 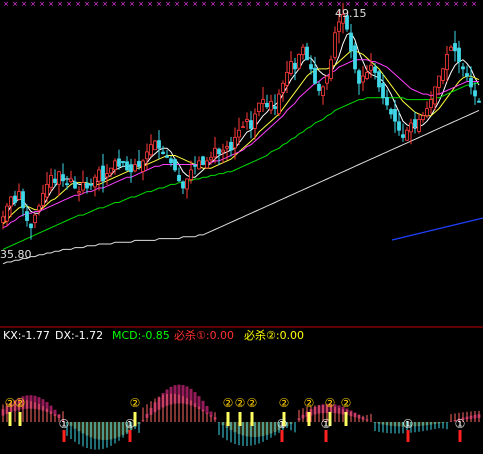 What do you see at coordinates (16, 254) in the screenshot?
I see `low-price-label: 35.80` at bounding box center [16, 254].